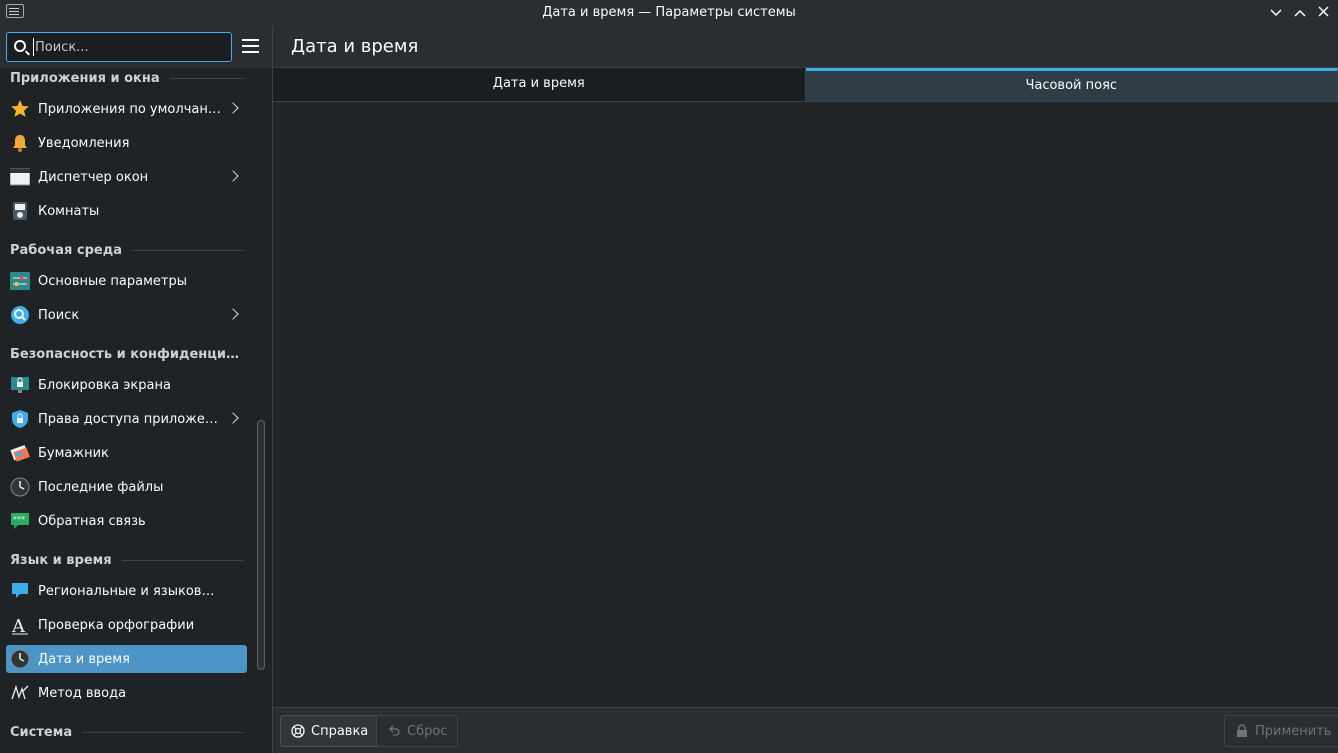 The height and width of the screenshot is (753, 1338). What do you see at coordinates (20, 419) in the screenshot?
I see `shield-lock-icon` at bounding box center [20, 419].